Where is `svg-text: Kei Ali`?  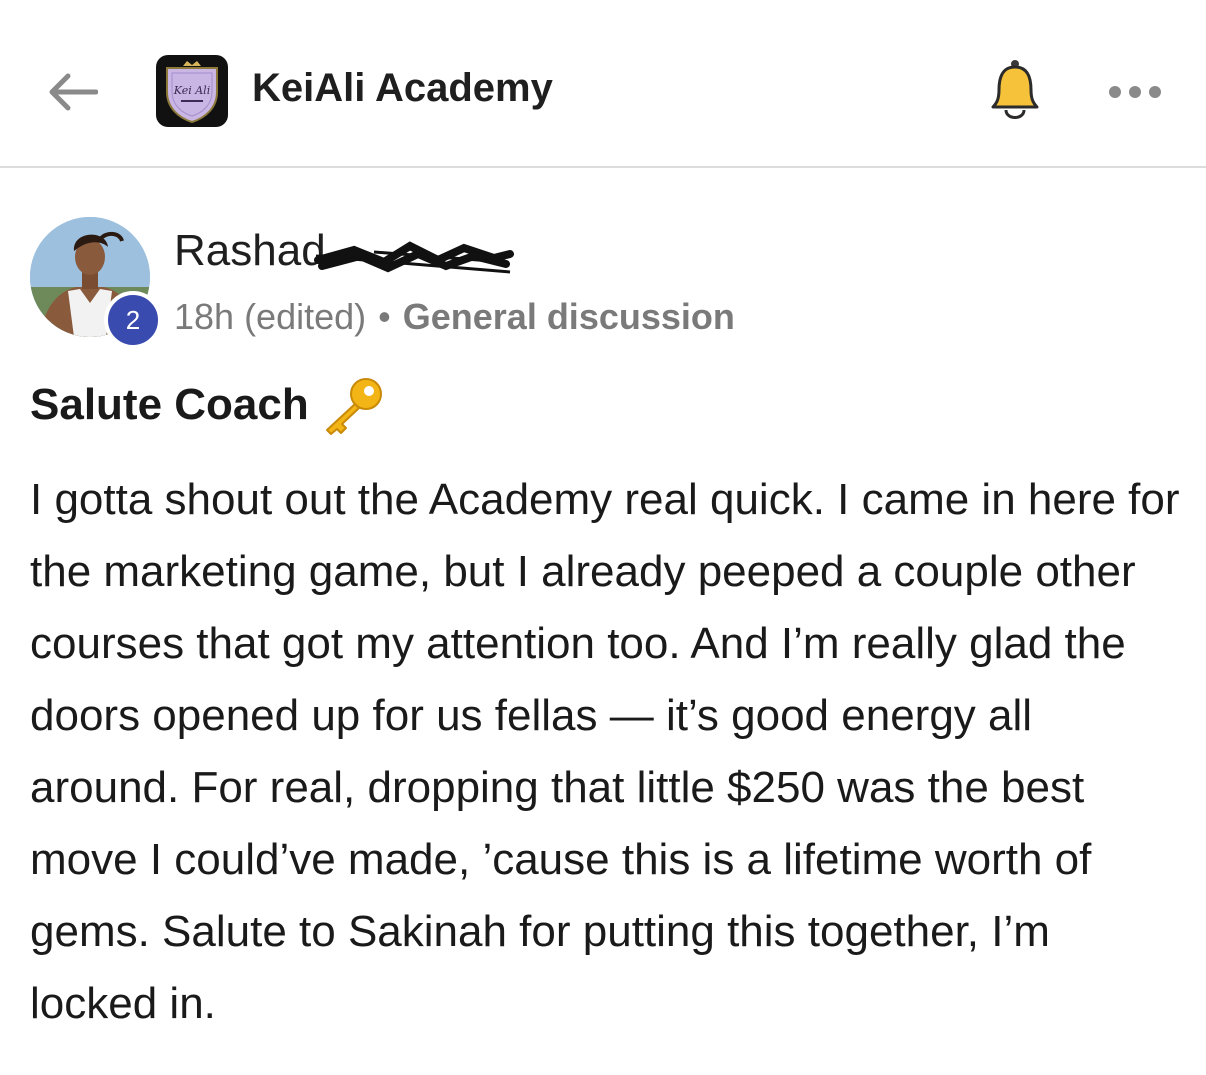
svg-text: Kei Ali is located at coordinates (191, 90).